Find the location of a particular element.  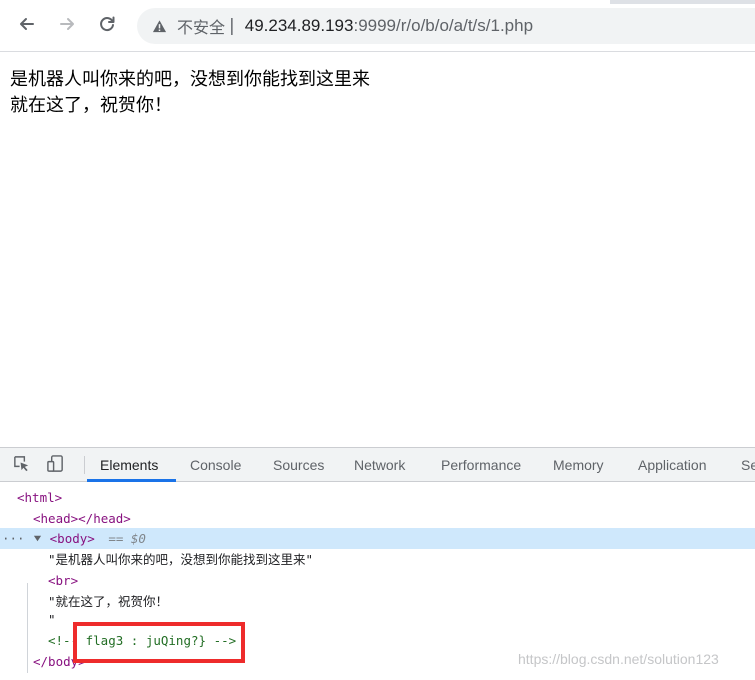

br-tag: <br> is located at coordinates (63, 580).